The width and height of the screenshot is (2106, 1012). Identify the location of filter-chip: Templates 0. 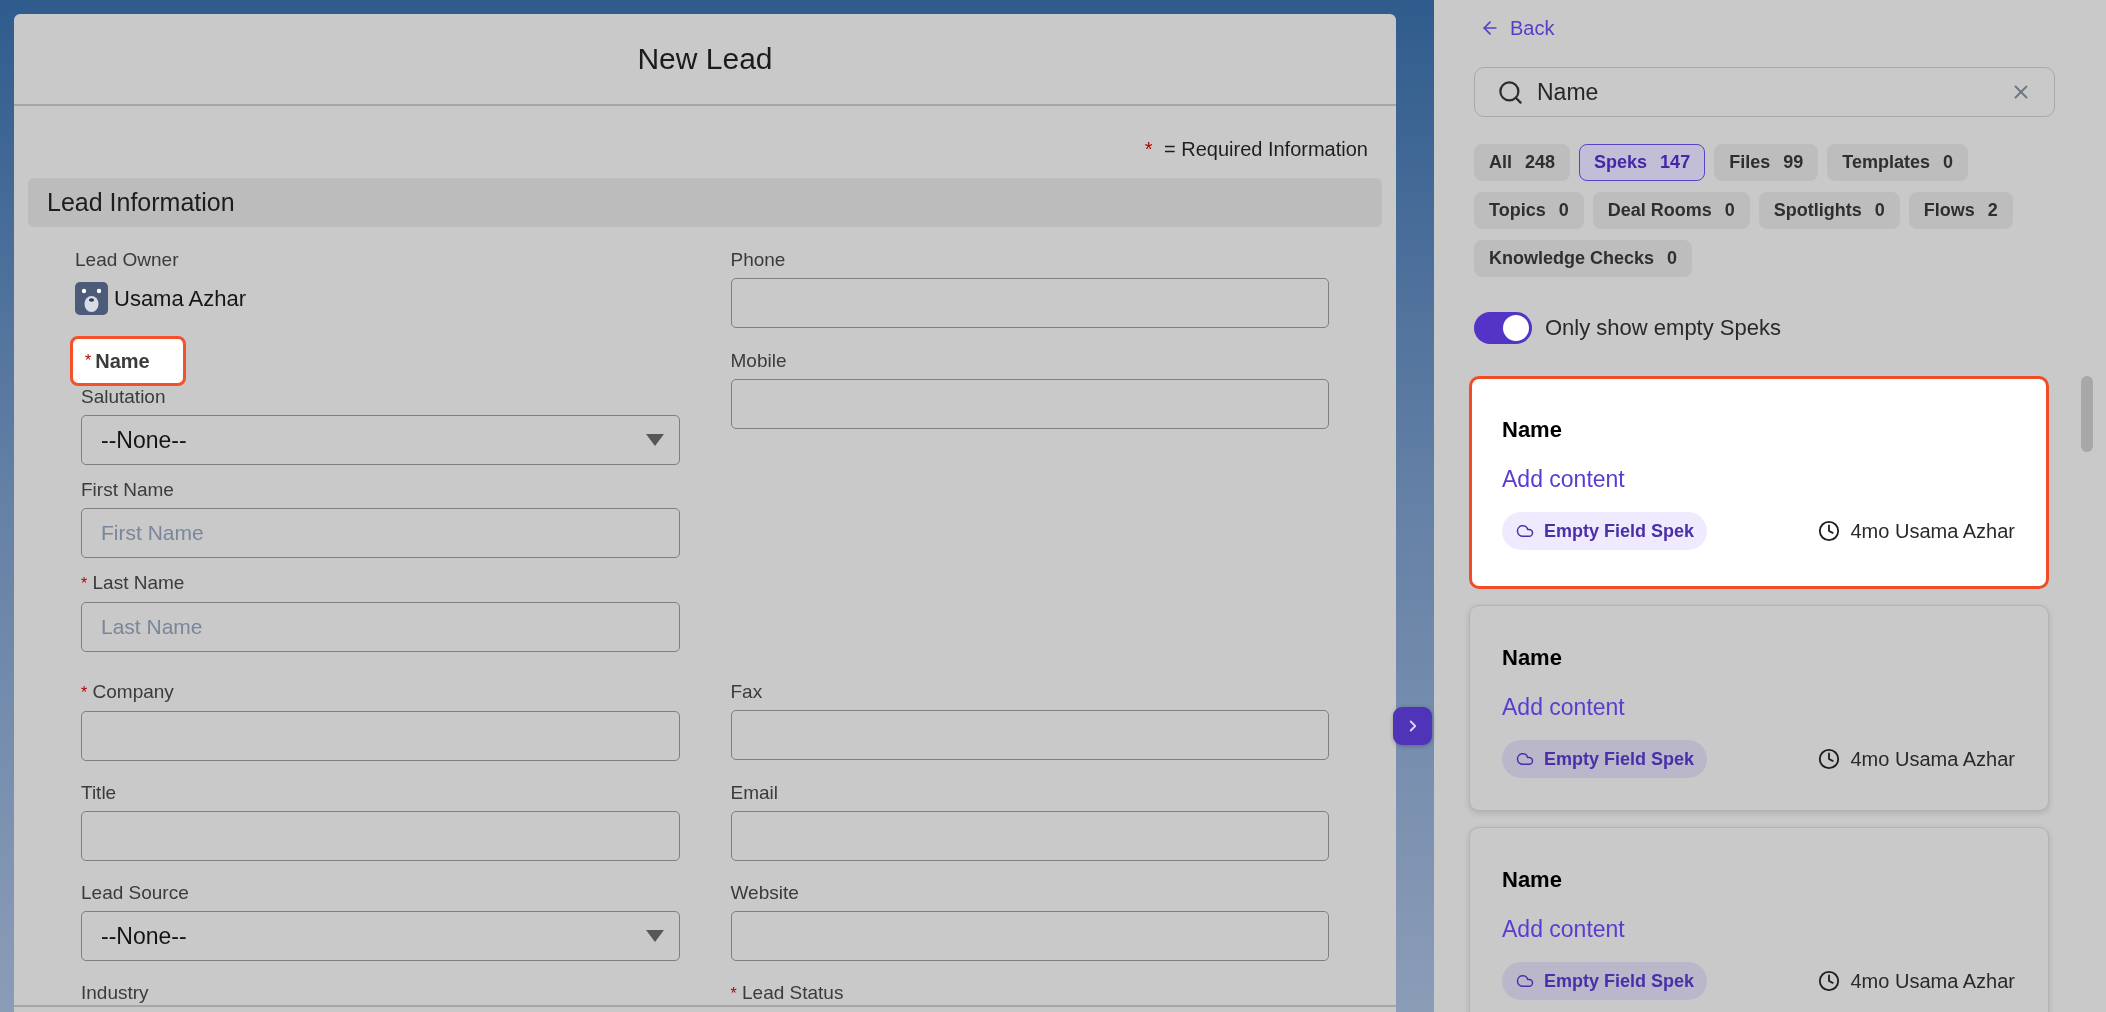
(1897, 162).